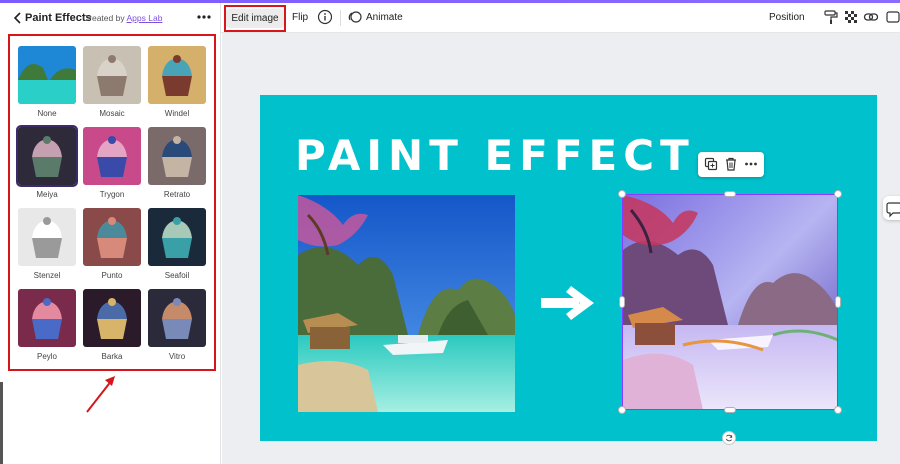 Image resolution: width=900 pixels, height=464 pixels. I want to click on created-by: Created by Apps Lab, so click(122, 18).